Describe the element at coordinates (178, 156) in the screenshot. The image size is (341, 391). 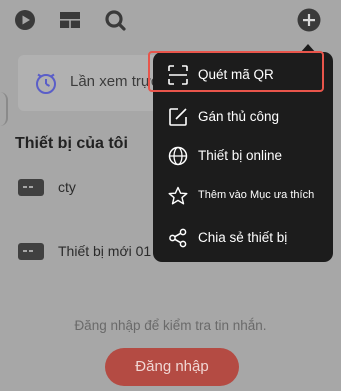
I see `globe-icon` at that location.